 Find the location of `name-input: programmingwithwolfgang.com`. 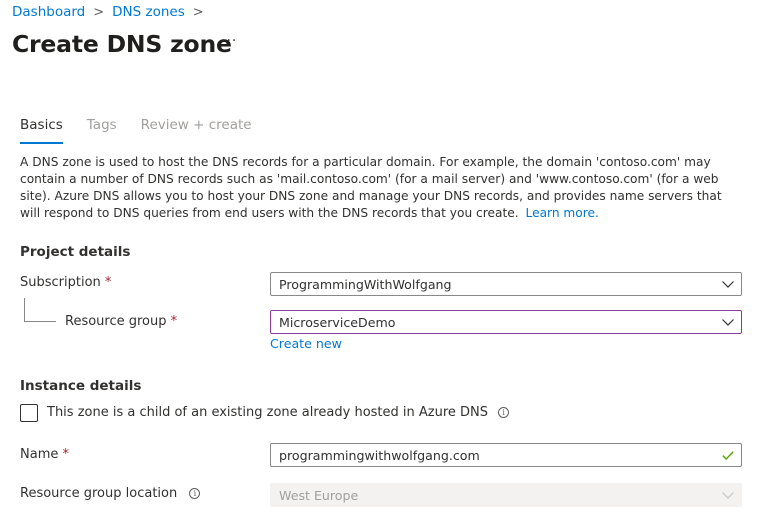

name-input: programmingwithwolfgang.com is located at coordinates (506, 455).